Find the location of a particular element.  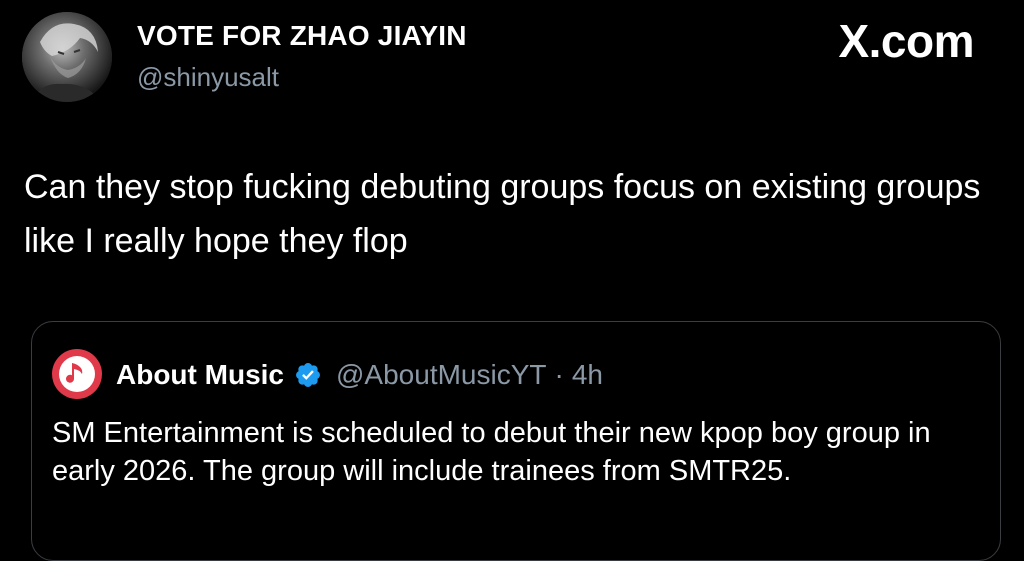

author-handle: @shinyusalt is located at coordinates (208, 77).